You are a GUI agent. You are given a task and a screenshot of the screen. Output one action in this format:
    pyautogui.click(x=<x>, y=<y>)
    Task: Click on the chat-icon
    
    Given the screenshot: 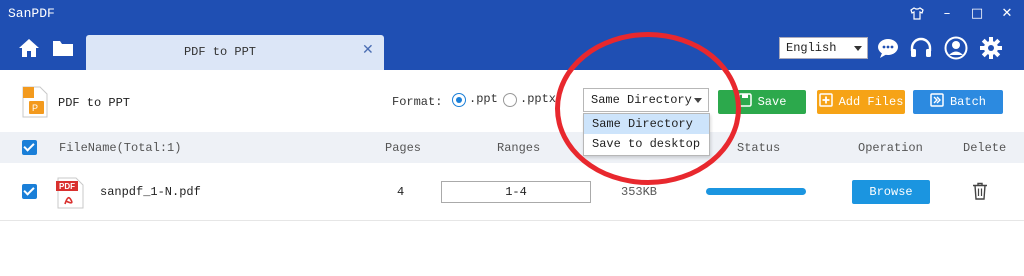 What is the action you would take?
    pyautogui.click(x=888, y=48)
    